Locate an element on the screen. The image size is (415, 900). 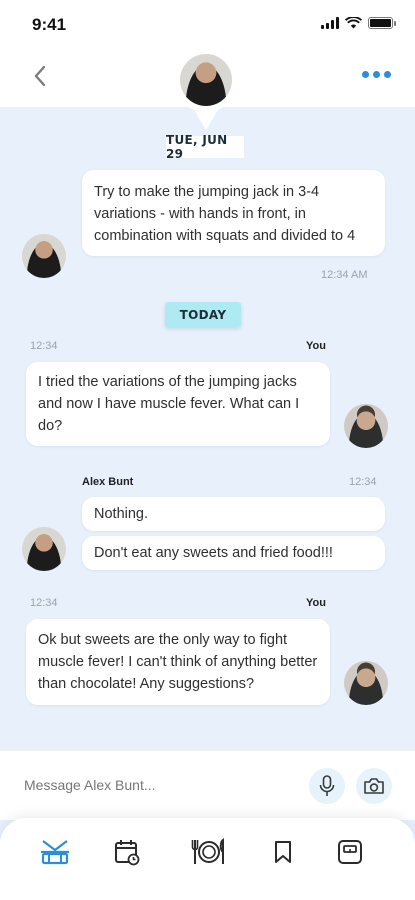
camera-button is located at coordinates (374, 786).